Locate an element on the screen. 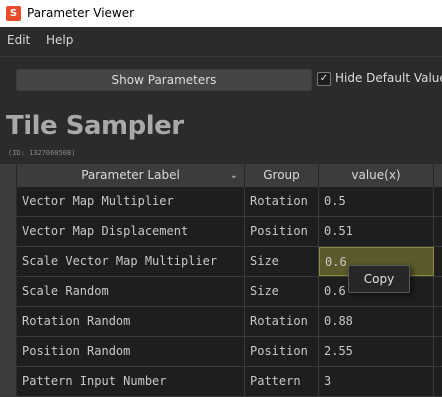 Image resolution: width=442 pixels, height=397 pixels. app-icon: S is located at coordinates (13, 13).